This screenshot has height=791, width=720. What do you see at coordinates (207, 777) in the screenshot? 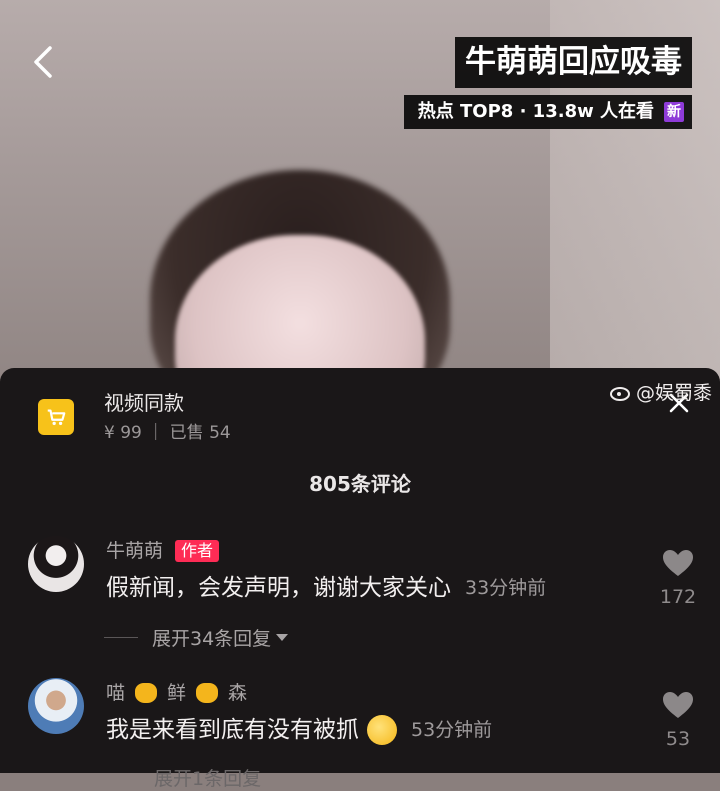
I see `expand-replies-button: 展开1条回复` at bounding box center [207, 777].